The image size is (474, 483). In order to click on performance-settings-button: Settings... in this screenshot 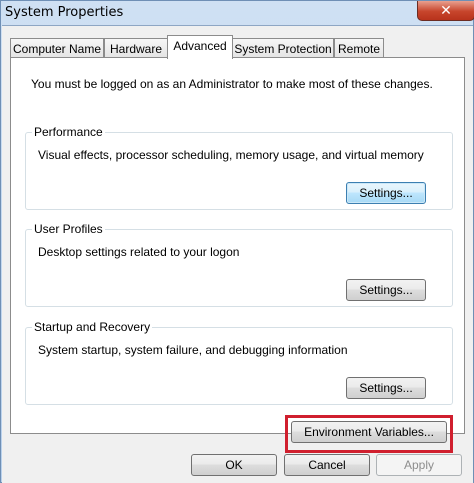, I will do `click(386, 193)`.